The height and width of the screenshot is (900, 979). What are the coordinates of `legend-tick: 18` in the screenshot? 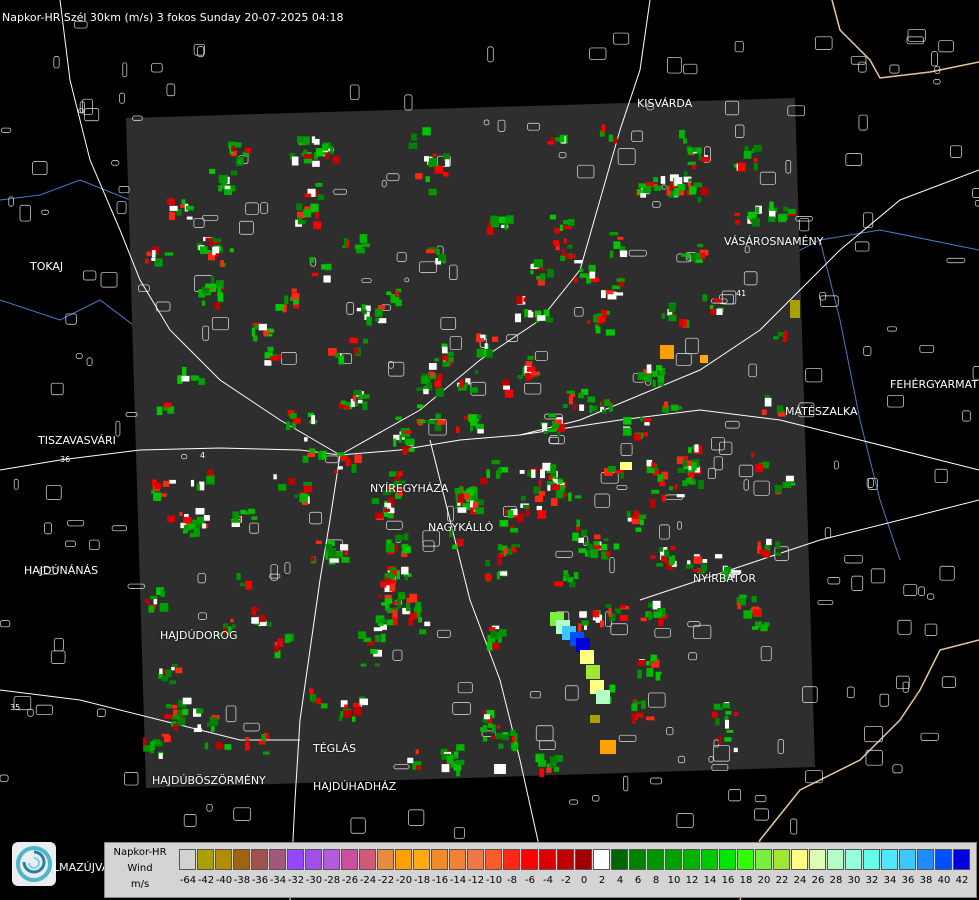 It's located at (746, 880).